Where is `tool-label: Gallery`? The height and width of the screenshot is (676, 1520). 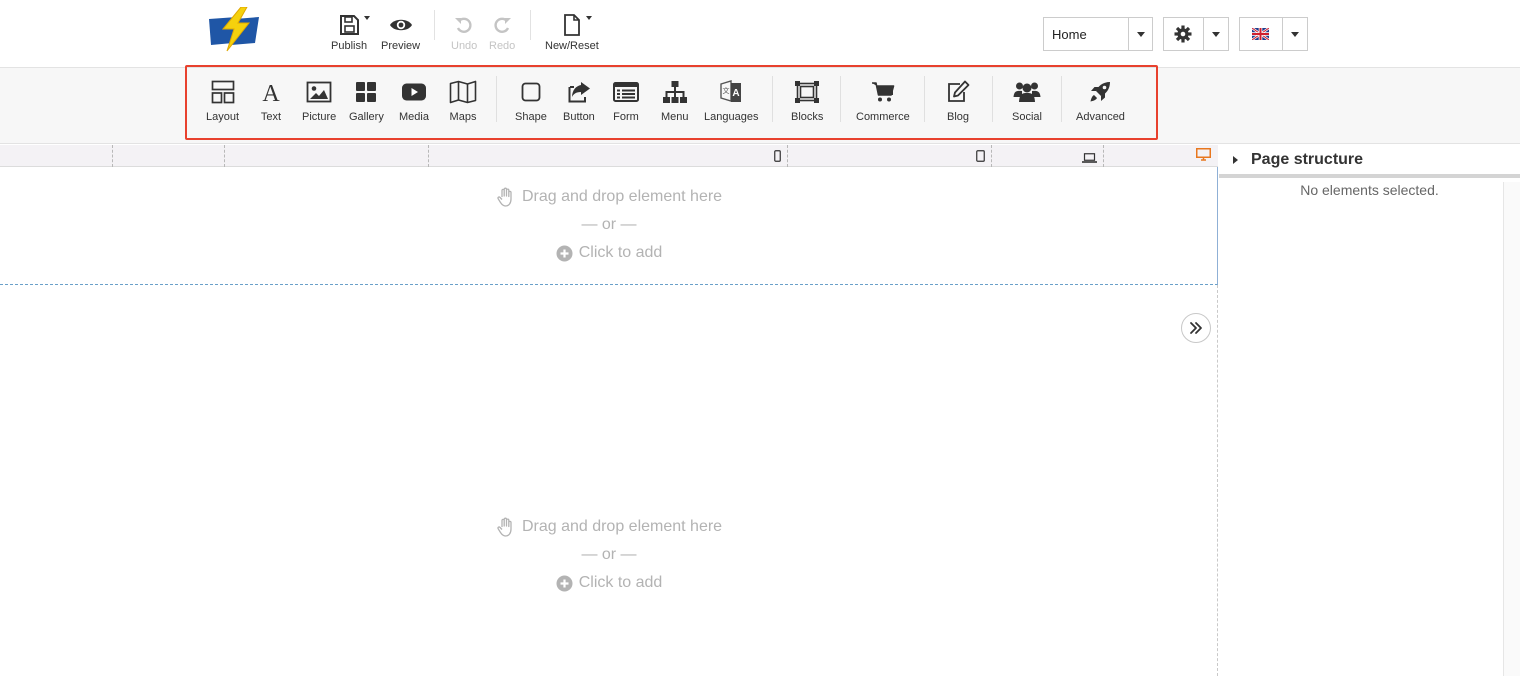
tool-label: Gallery is located at coordinates (366, 117).